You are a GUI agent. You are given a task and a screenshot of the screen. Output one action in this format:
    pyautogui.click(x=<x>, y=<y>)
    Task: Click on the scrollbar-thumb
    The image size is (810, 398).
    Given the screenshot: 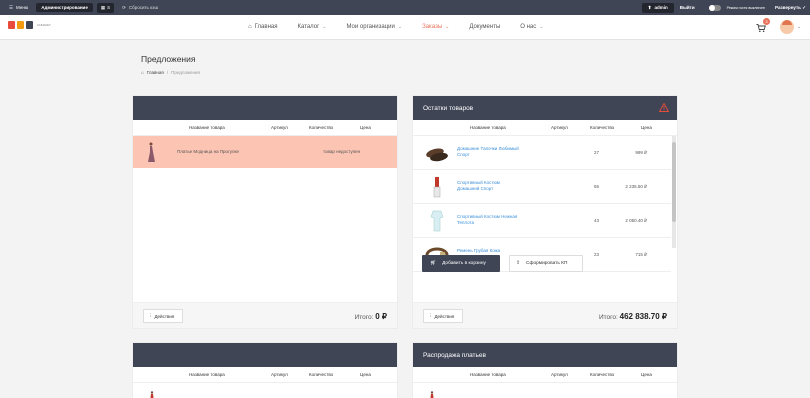 What is the action you would take?
    pyautogui.click(x=674, y=182)
    